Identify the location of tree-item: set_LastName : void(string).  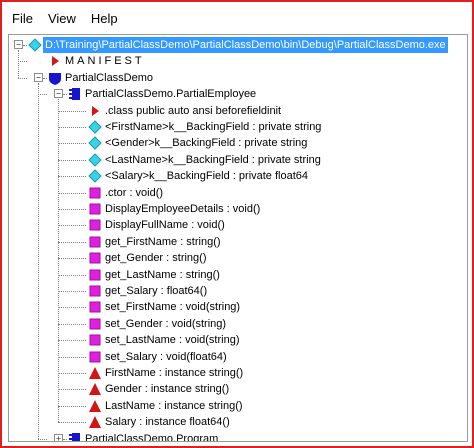
(238, 340).